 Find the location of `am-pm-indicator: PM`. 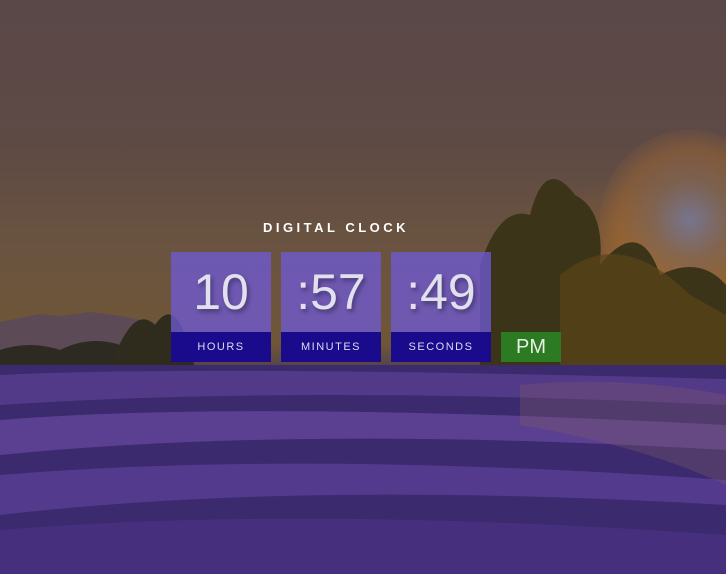

am-pm-indicator: PM is located at coordinates (531, 347).